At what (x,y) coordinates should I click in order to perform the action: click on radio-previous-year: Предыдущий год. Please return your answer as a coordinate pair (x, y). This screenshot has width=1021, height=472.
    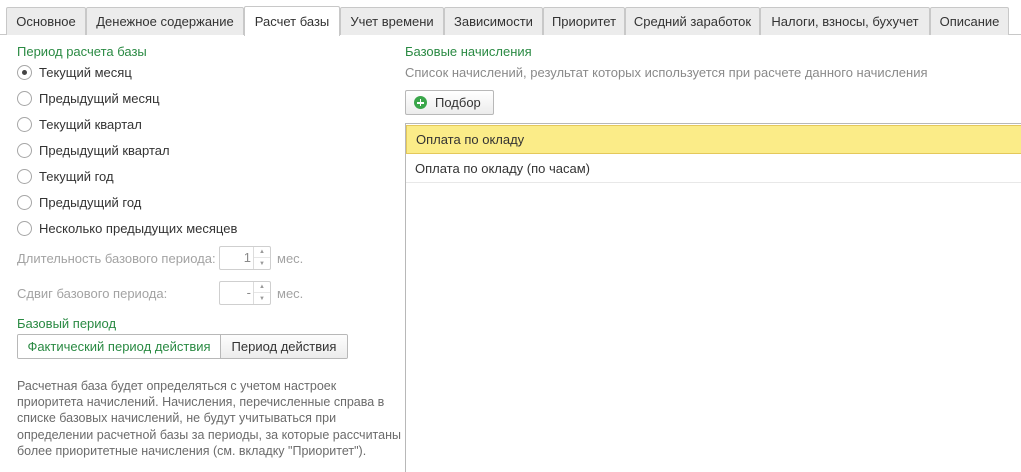
    Looking at the image, I should click on (79, 202).